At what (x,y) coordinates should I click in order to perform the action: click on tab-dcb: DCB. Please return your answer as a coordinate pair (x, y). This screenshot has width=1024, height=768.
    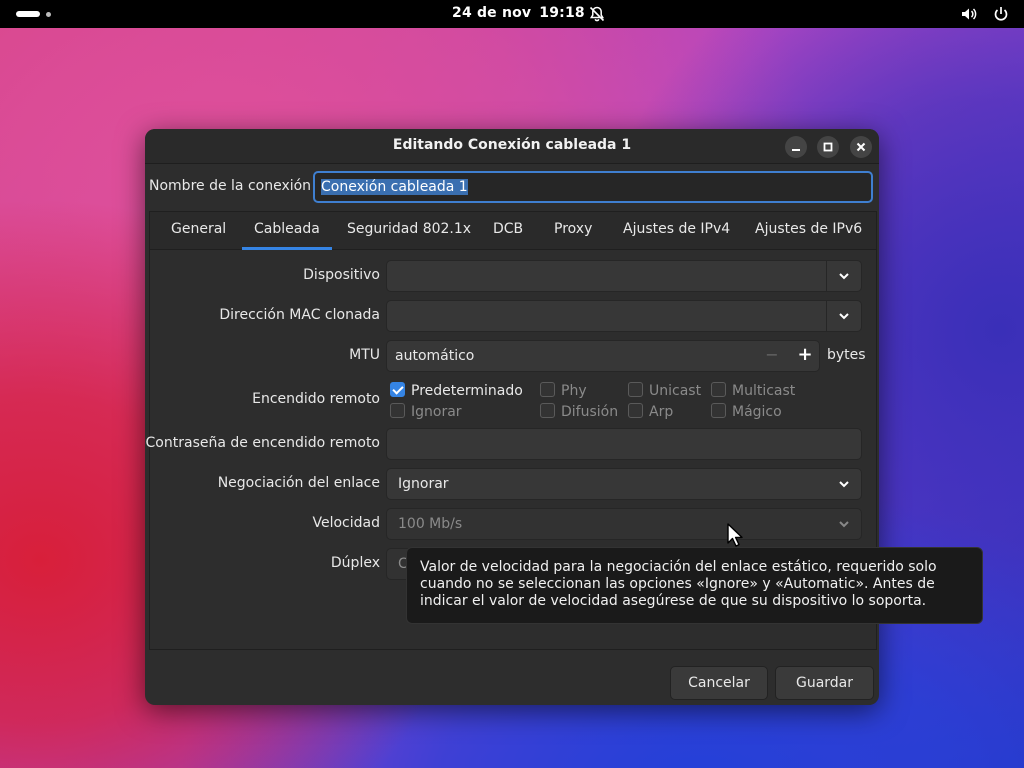
    Looking at the image, I should click on (508, 229).